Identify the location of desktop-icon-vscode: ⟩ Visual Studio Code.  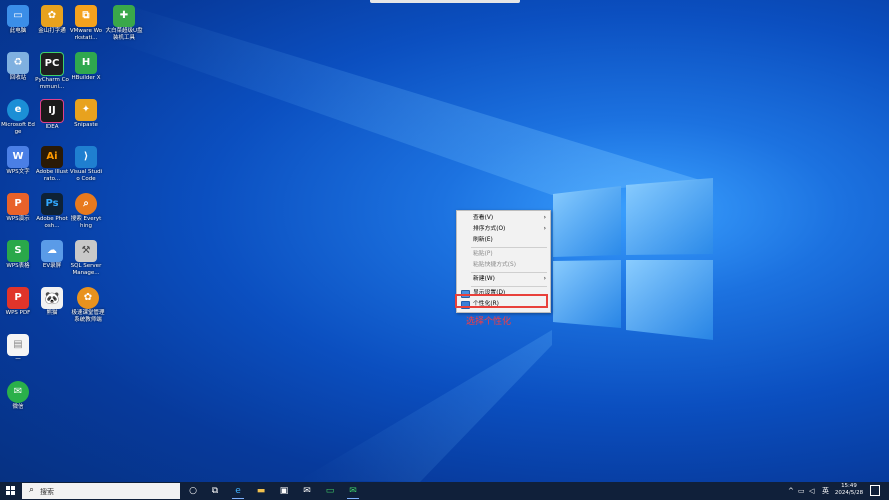
(86, 167).